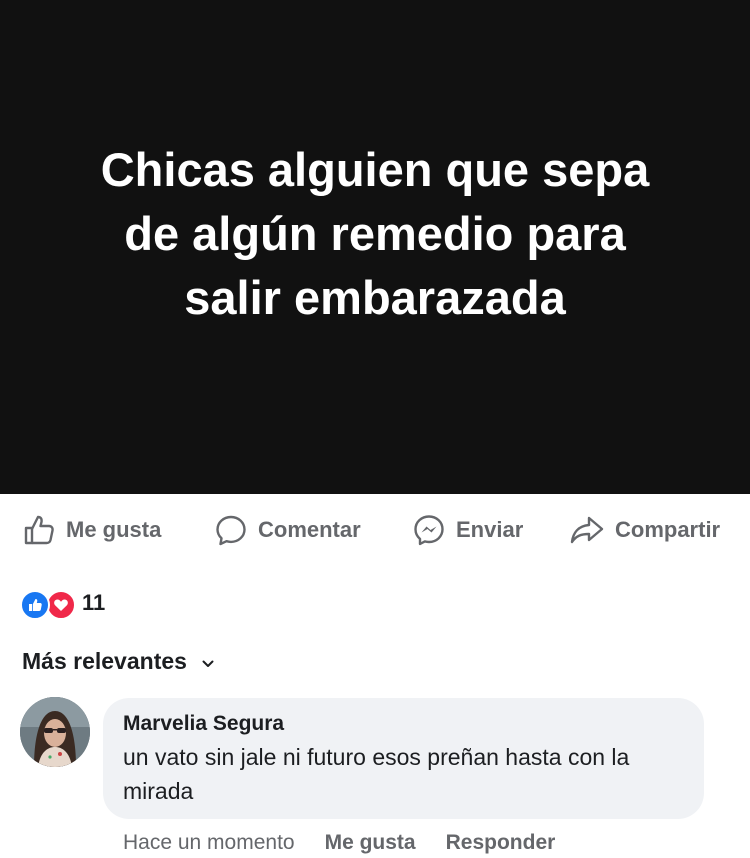 This screenshot has height=858, width=750. I want to click on send-button-label: Enviar, so click(490, 529).